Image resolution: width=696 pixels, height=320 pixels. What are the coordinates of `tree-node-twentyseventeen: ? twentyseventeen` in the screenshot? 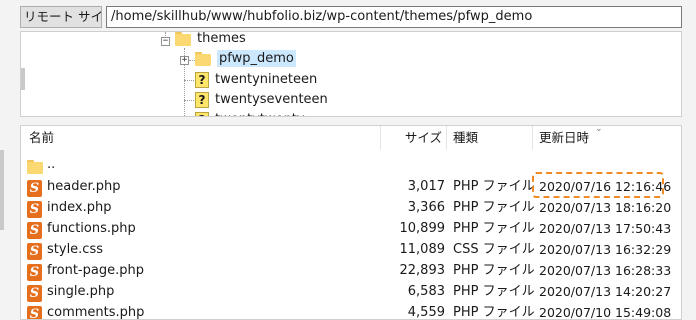 It's located at (261, 100).